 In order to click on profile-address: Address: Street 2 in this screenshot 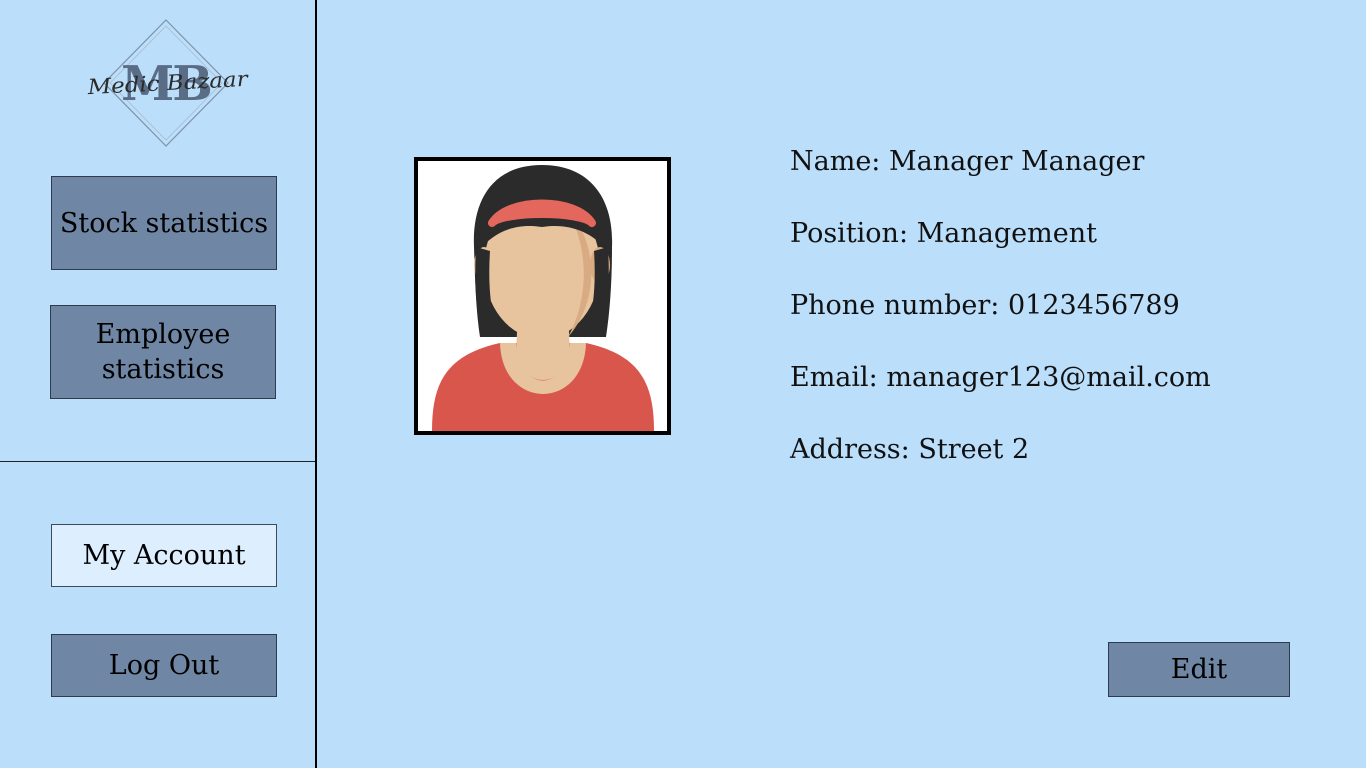, I will do `click(910, 449)`.